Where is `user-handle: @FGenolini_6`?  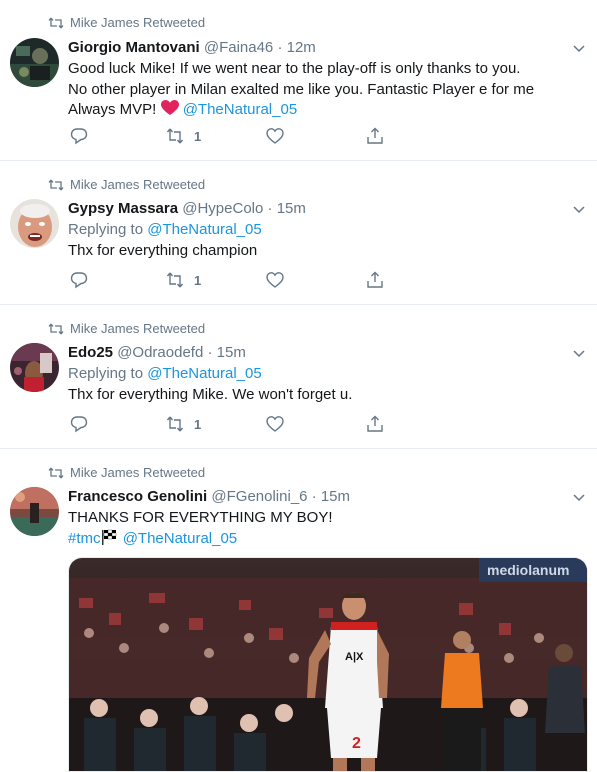
user-handle: @FGenolini_6 is located at coordinates (259, 496).